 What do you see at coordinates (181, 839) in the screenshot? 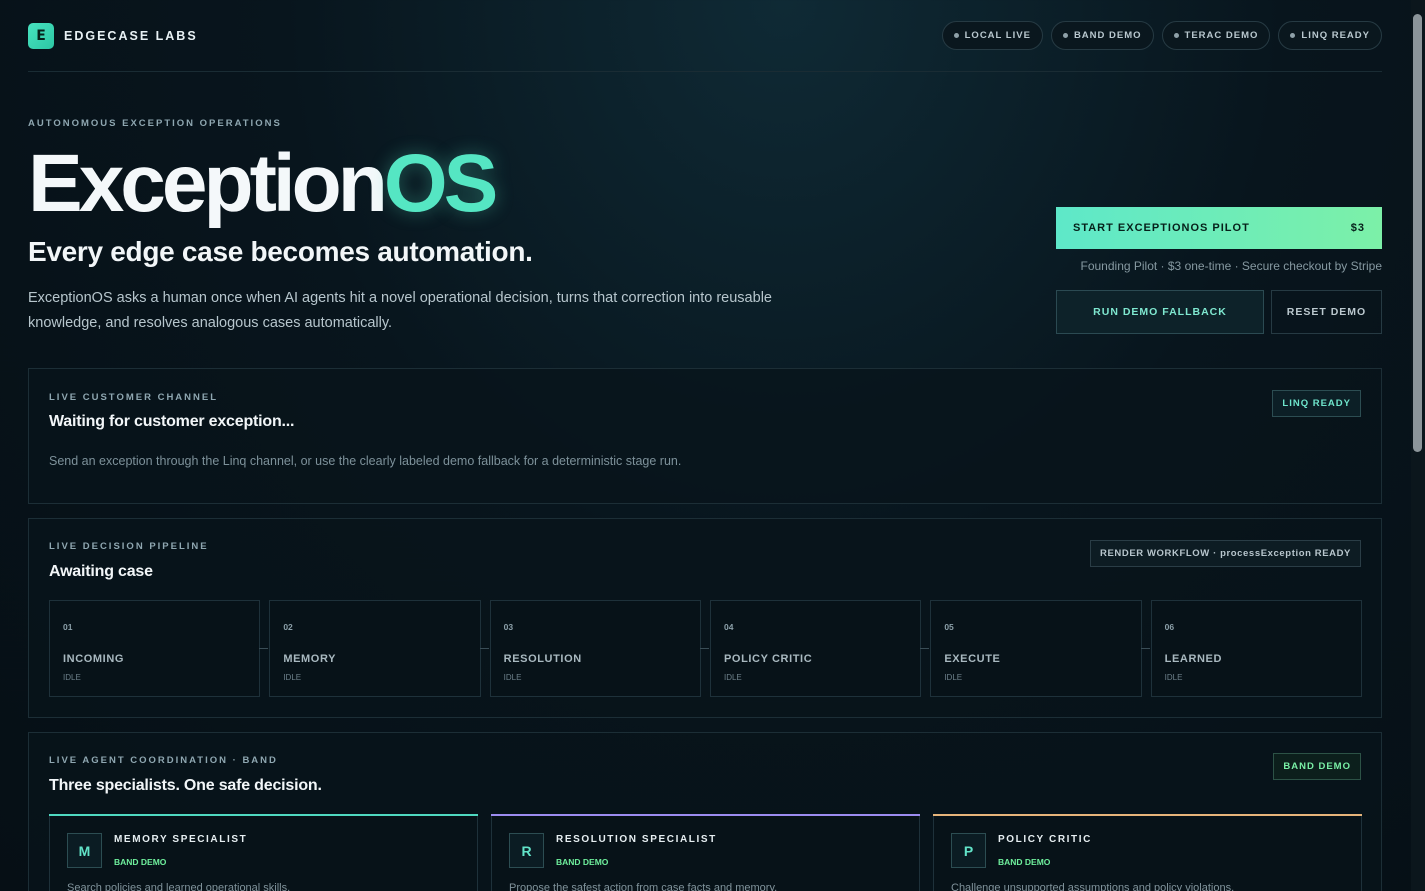
I see `specialist-name: MEMORY SPECIALIST` at bounding box center [181, 839].